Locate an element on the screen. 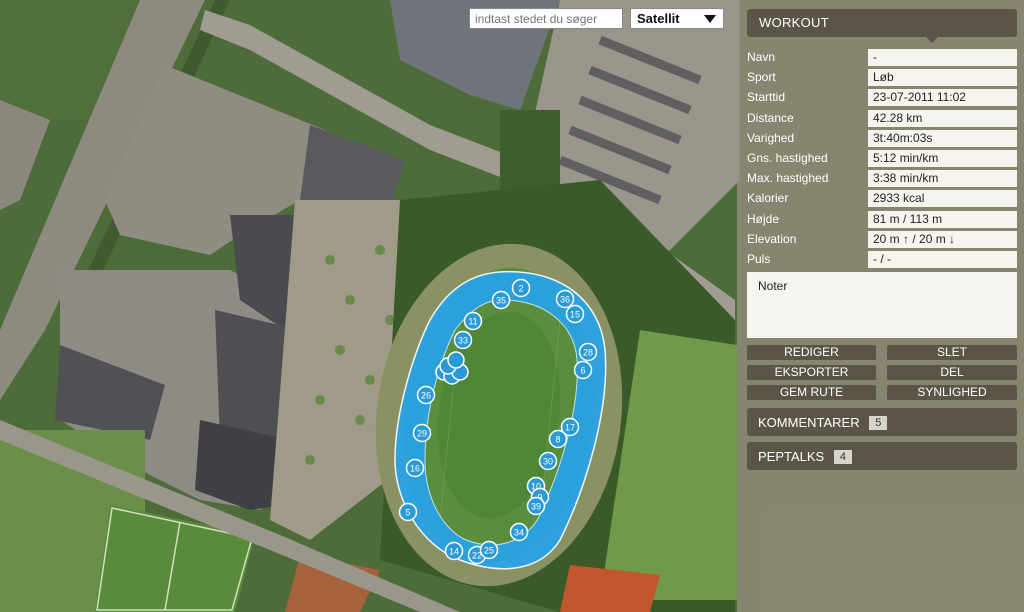  detail-row-avg-speed: Gns. hastighed 5:12 min/km is located at coordinates (882, 159).